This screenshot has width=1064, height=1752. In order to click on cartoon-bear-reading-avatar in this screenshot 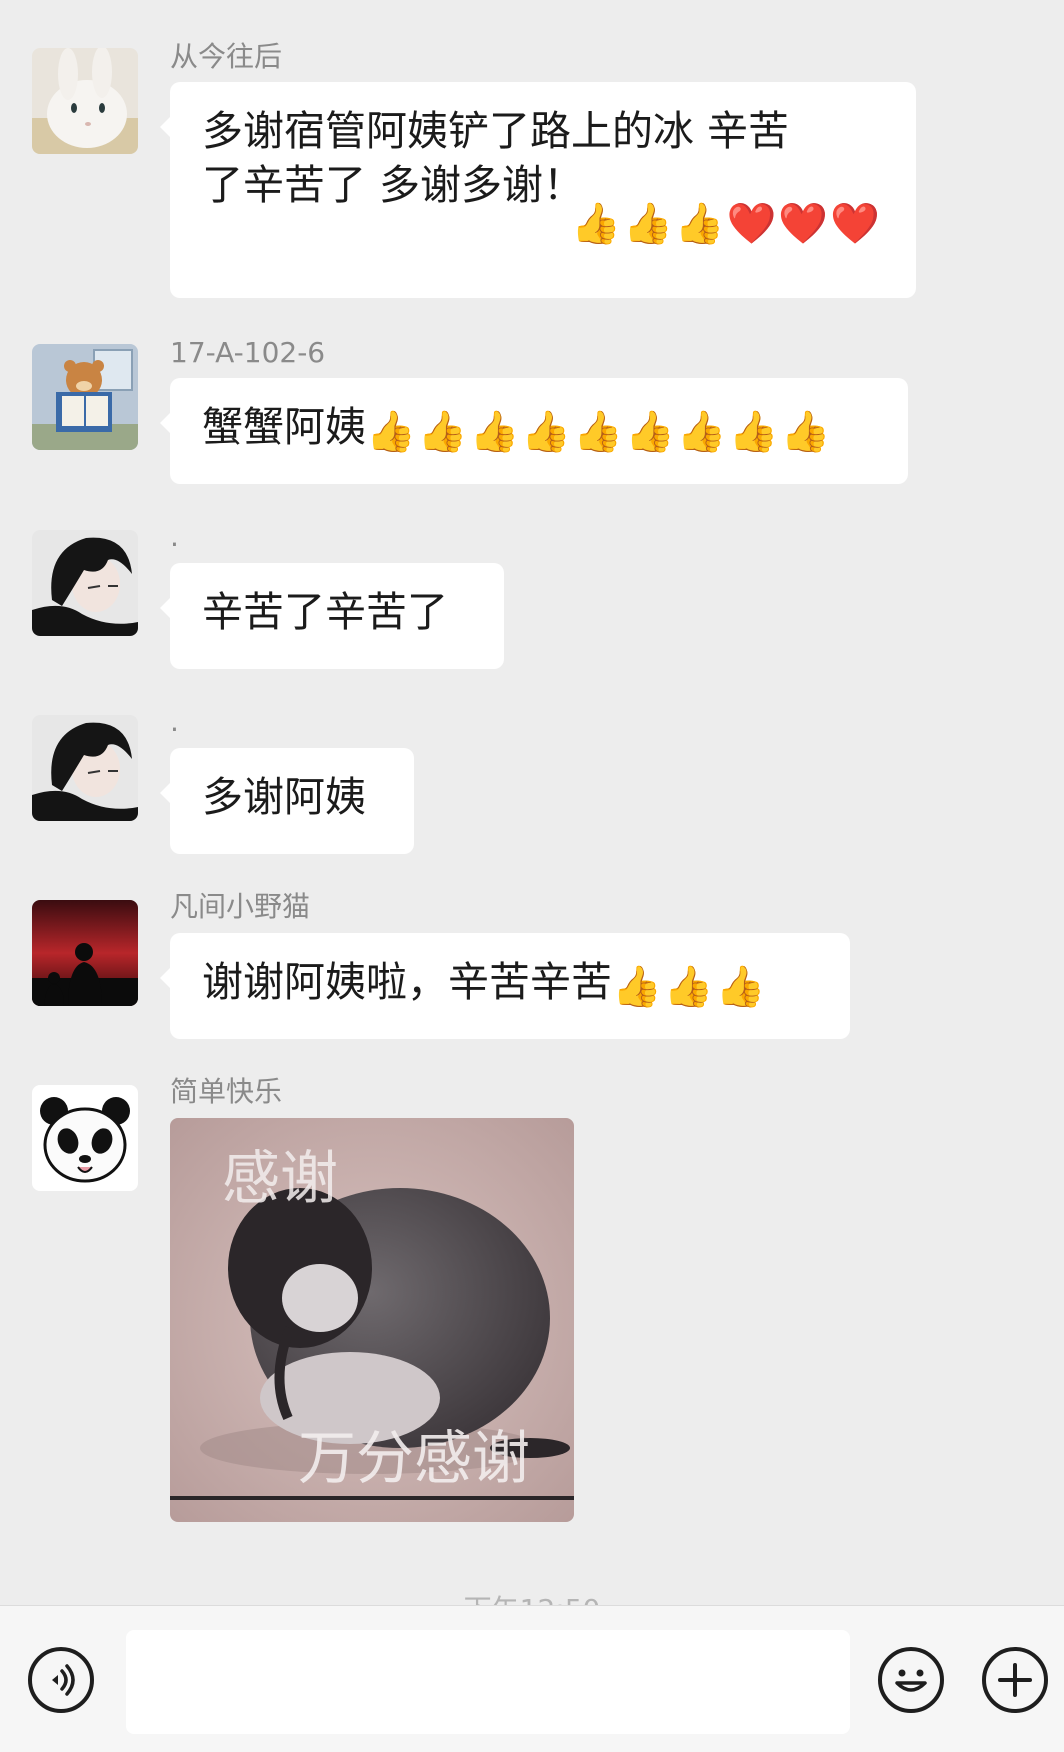, I will do `click(85, 397)`.